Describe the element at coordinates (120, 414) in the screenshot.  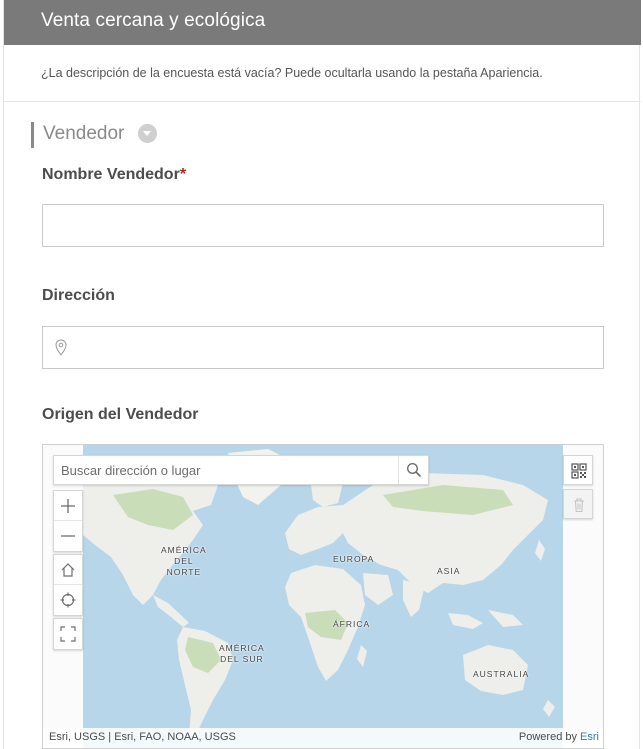
I see `origin-field-label: Origen del Vendedor` at that location.